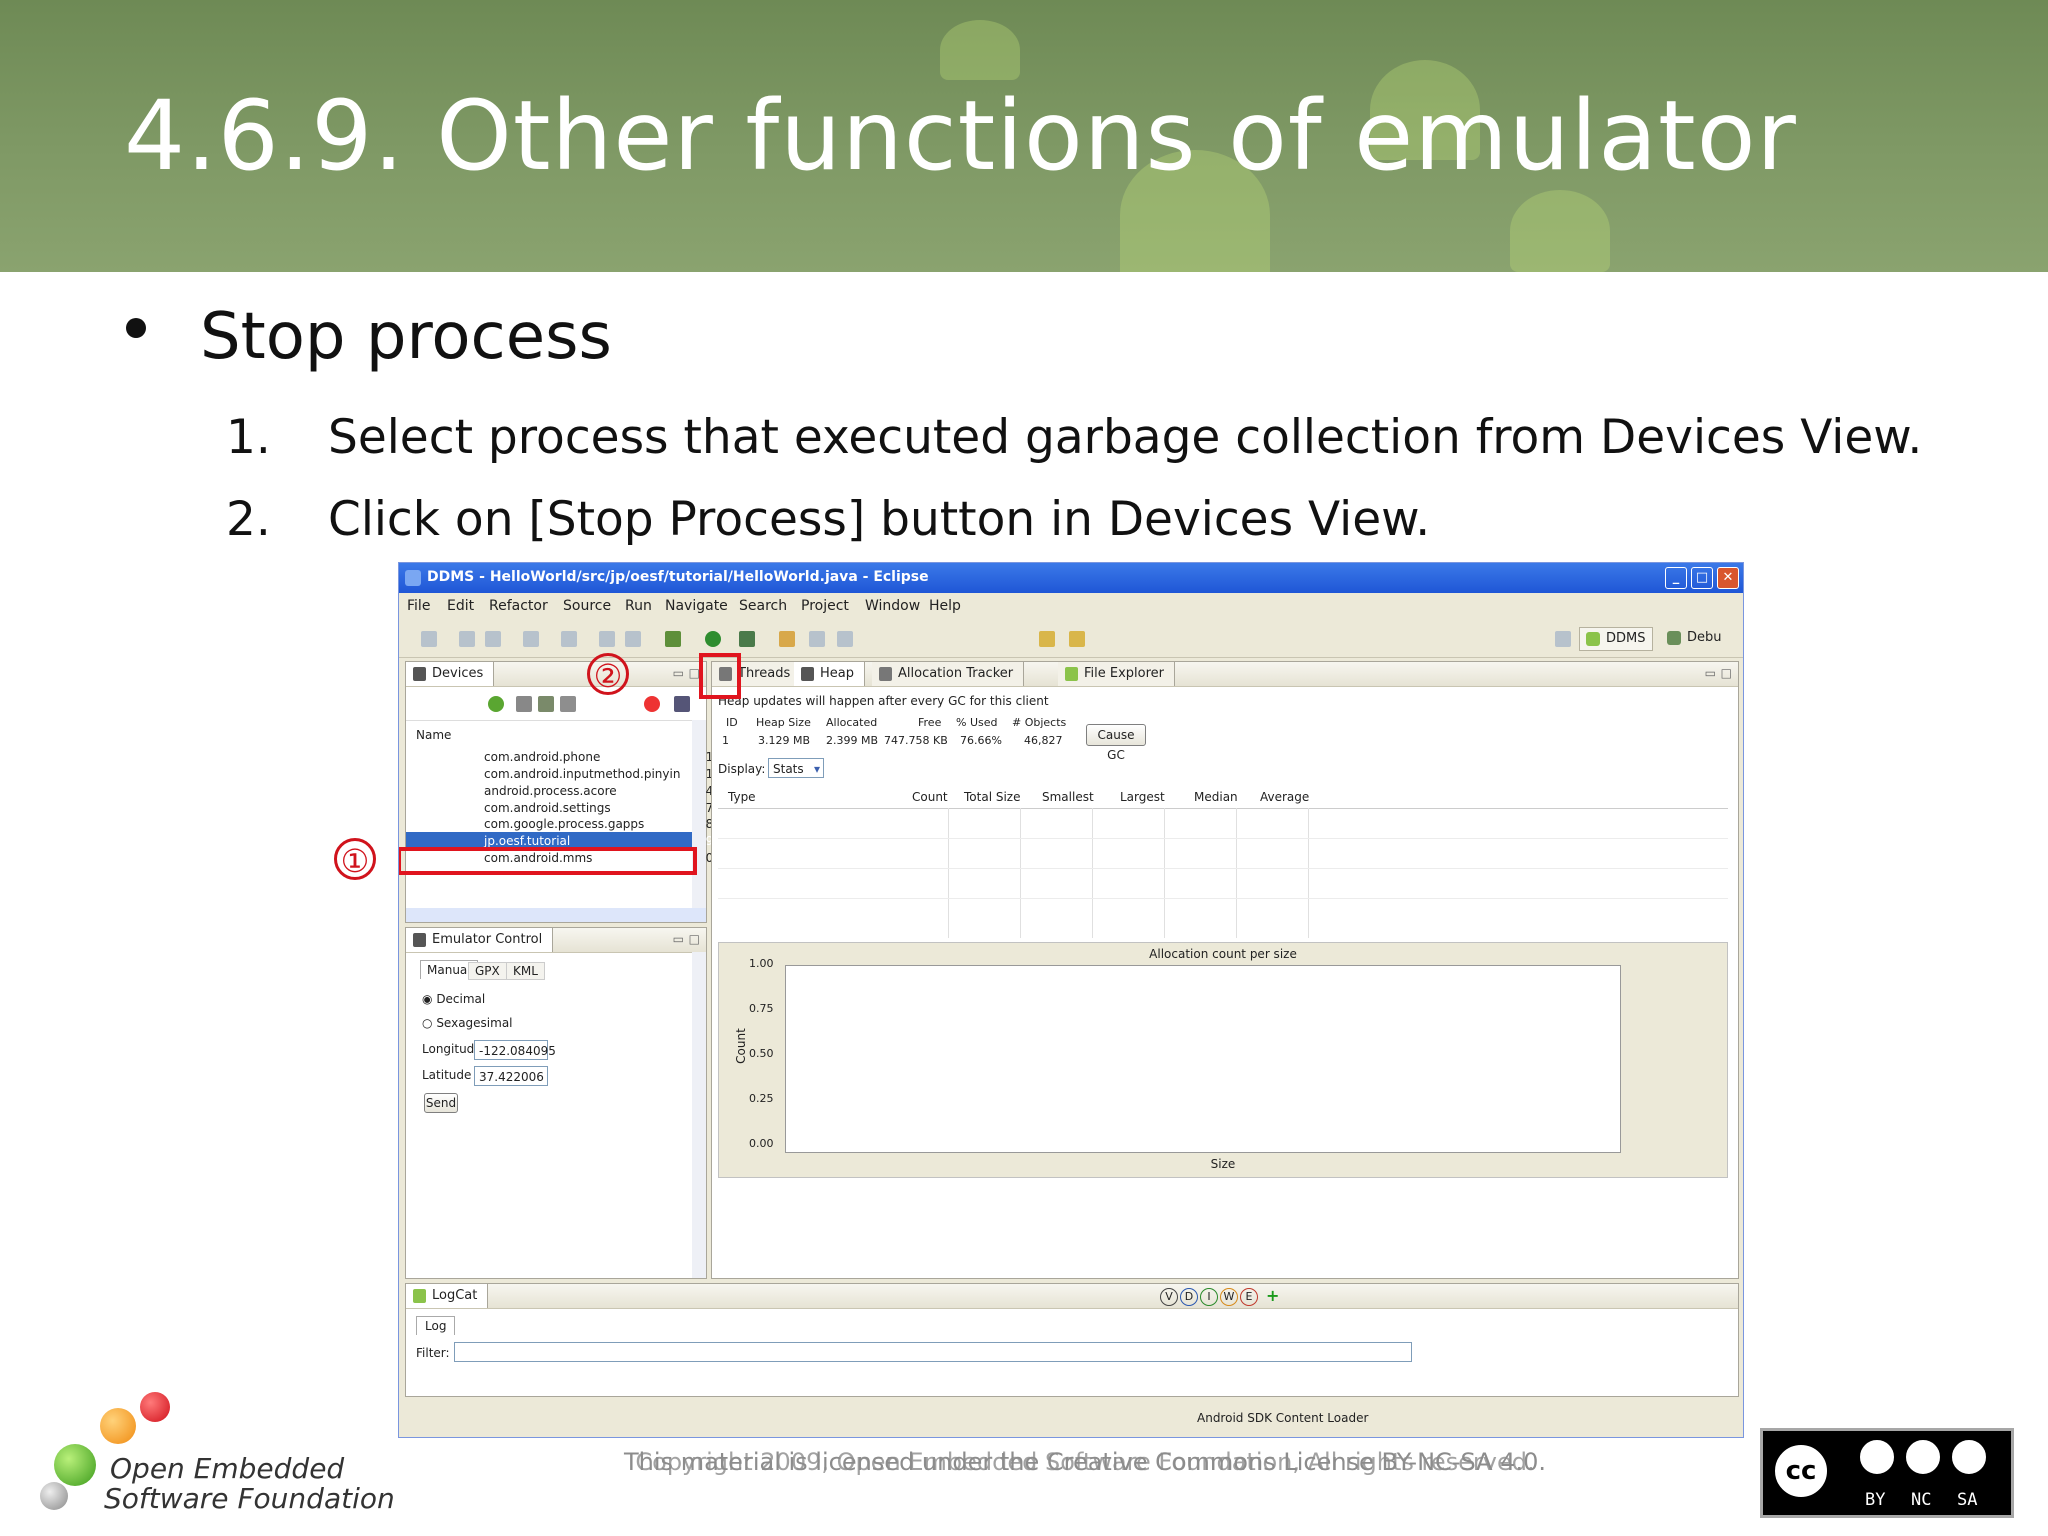 Image resolution: width=2048 pixels, height=1536 pixels. What do you see at coordinates (817, 639) in the screenshot?
I see `search-icon` at bounding box center [817, 639].